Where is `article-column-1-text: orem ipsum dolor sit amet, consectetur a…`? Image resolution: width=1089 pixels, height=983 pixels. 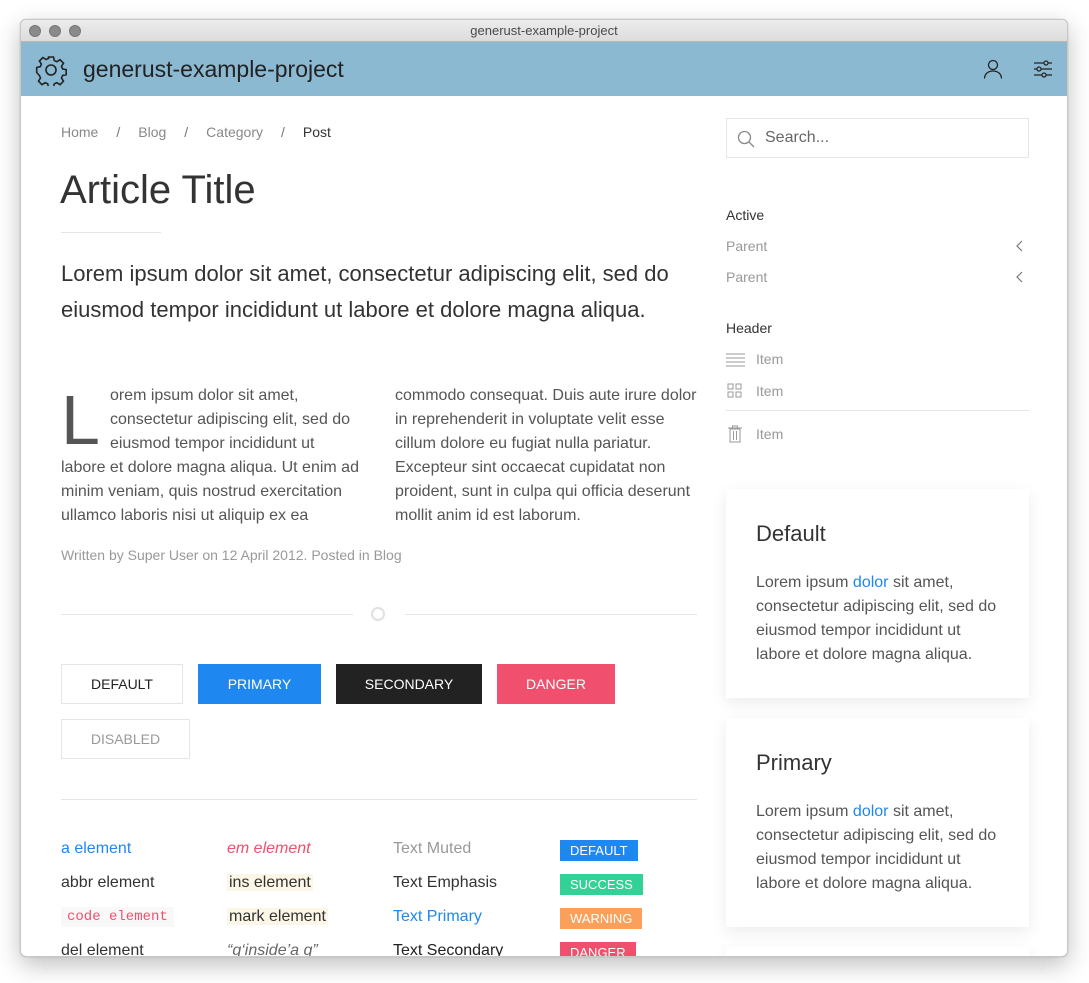 article-column-1-text: orem ipsum dolor sit amet, consectetur a… is located at coordinates (210, 455).